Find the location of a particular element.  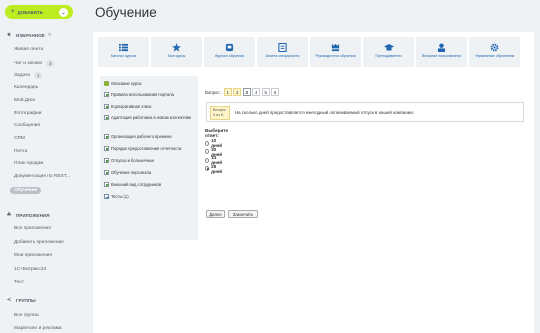

sidebar-item-crm: CRM is located at coordinates (19, 138).